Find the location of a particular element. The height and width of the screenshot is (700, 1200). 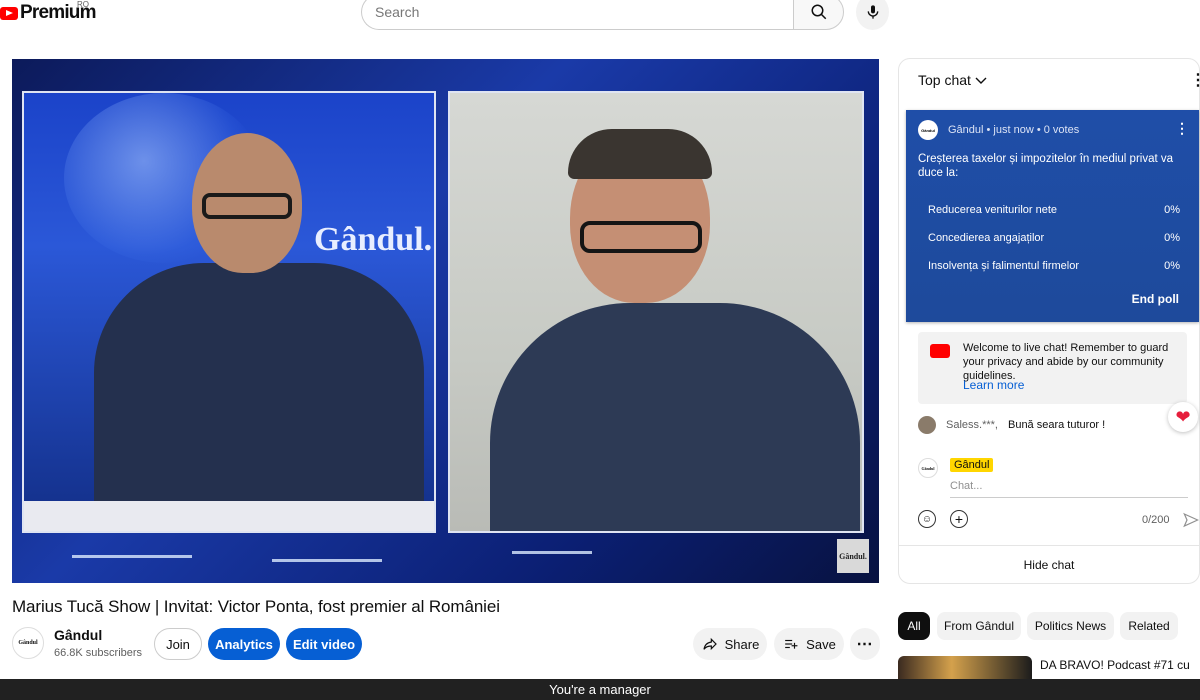

host-glasses is located at coordinates (247, 206).